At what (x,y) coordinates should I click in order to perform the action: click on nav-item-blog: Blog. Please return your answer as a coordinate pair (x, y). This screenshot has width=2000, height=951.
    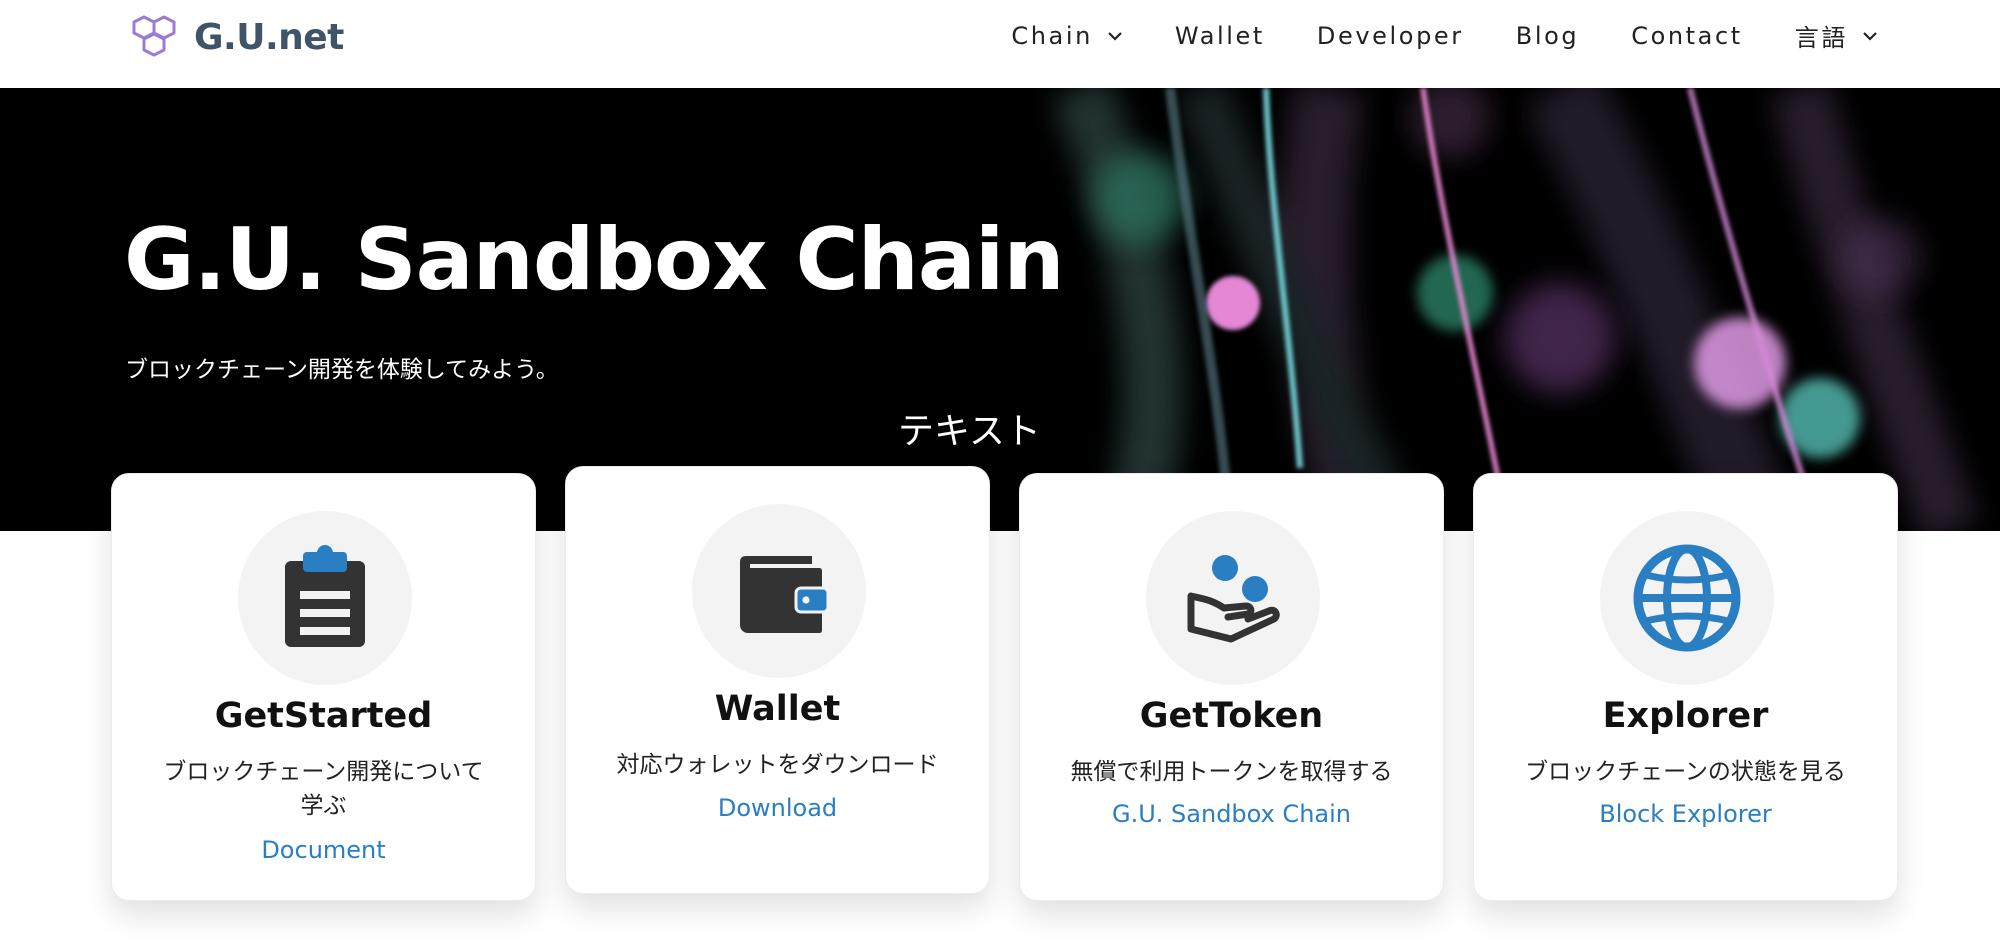
    Looking at the image, I should click on (1547, 36).